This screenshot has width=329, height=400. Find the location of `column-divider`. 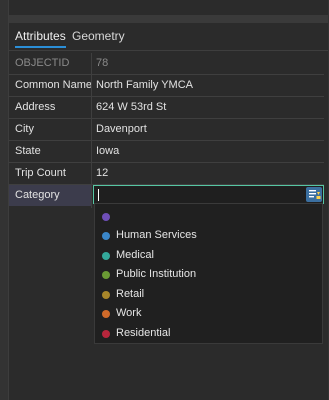

column-divider is located at coordinates (91, 130).